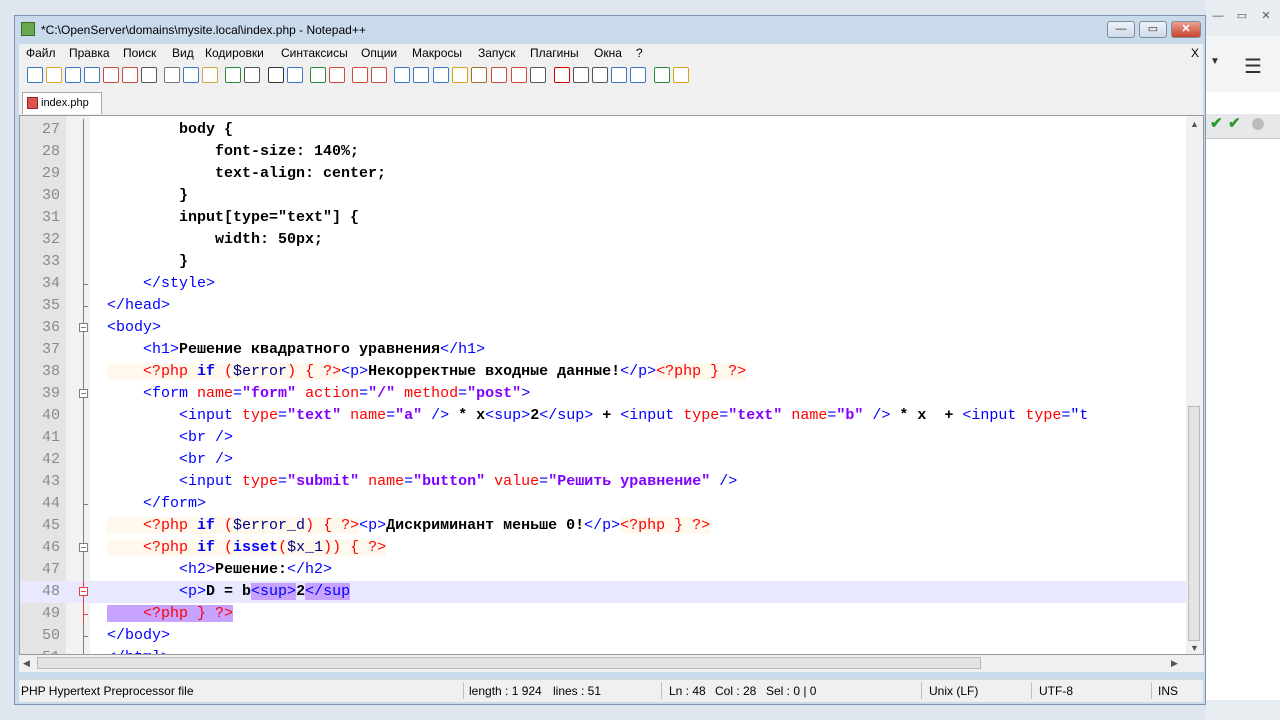  What do you see at coordinates (604, 570) in the screenshot?
I see `code-line: 47 <h2>Решение:</h2>` at bounding box center [604, 570].